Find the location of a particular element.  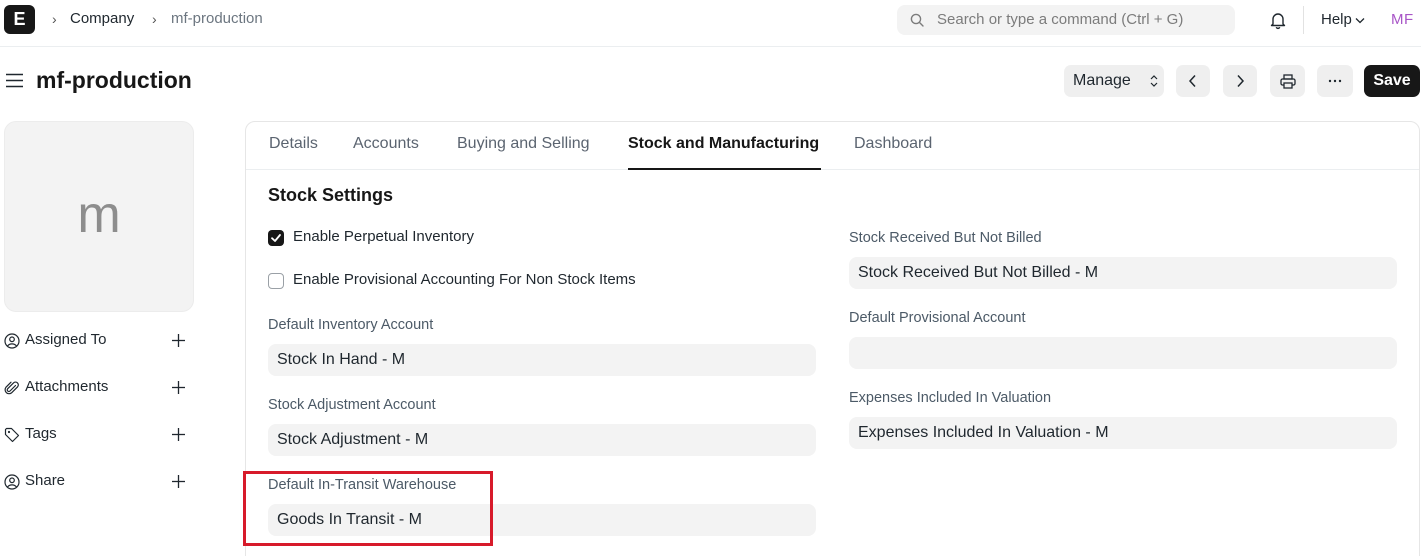

field-label: Expenses Included In Valuation is located at coordinates (950, 398).